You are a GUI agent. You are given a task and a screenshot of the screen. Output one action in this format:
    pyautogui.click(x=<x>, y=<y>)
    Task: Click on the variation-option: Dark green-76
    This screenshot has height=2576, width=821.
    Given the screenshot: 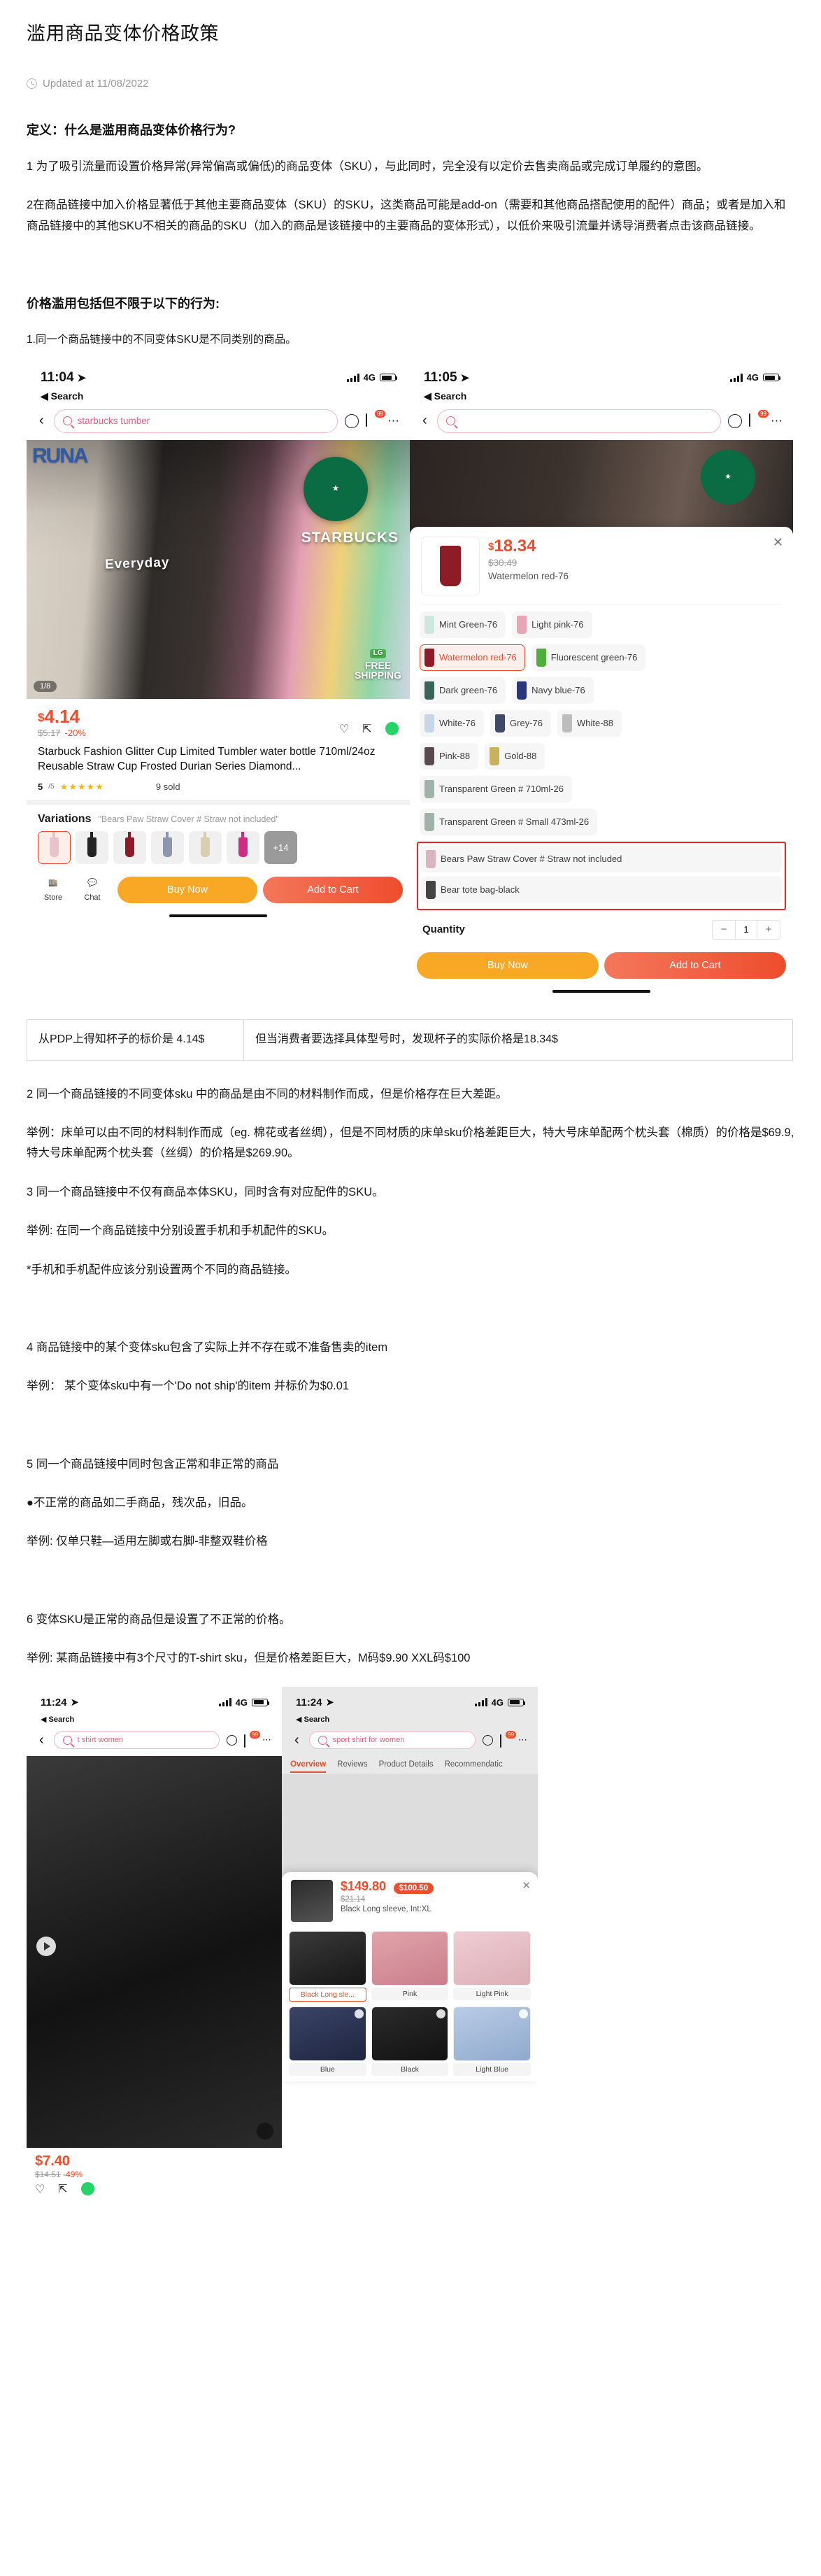 What is the action you would take?
    pyautogui.click(x=463, y=690)
    